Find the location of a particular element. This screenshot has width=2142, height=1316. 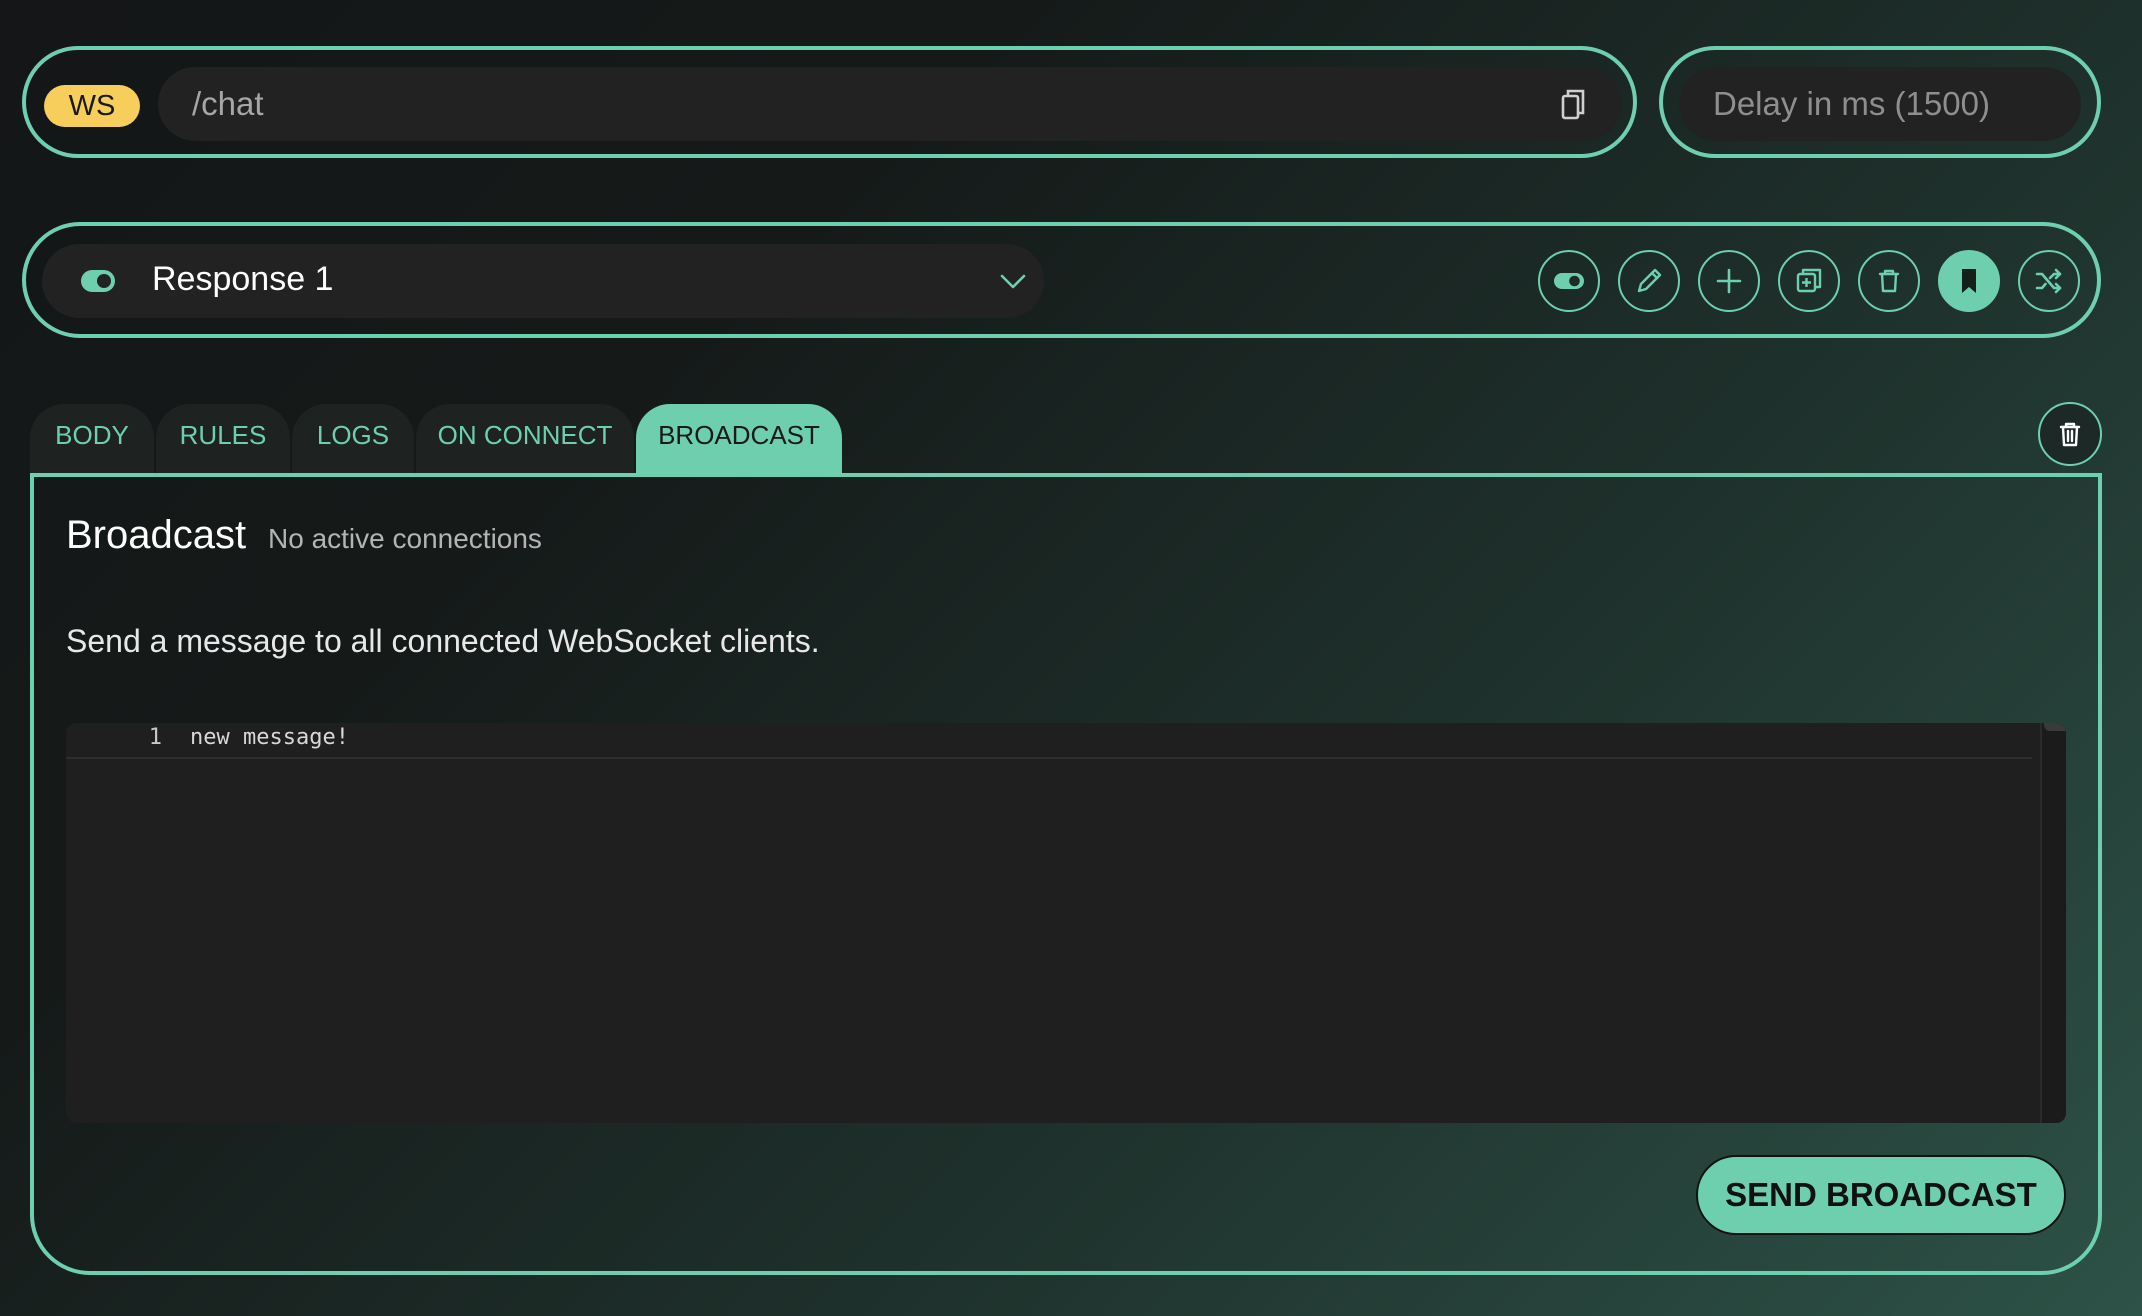

copy-icon is located at coordinates (1573, 105).